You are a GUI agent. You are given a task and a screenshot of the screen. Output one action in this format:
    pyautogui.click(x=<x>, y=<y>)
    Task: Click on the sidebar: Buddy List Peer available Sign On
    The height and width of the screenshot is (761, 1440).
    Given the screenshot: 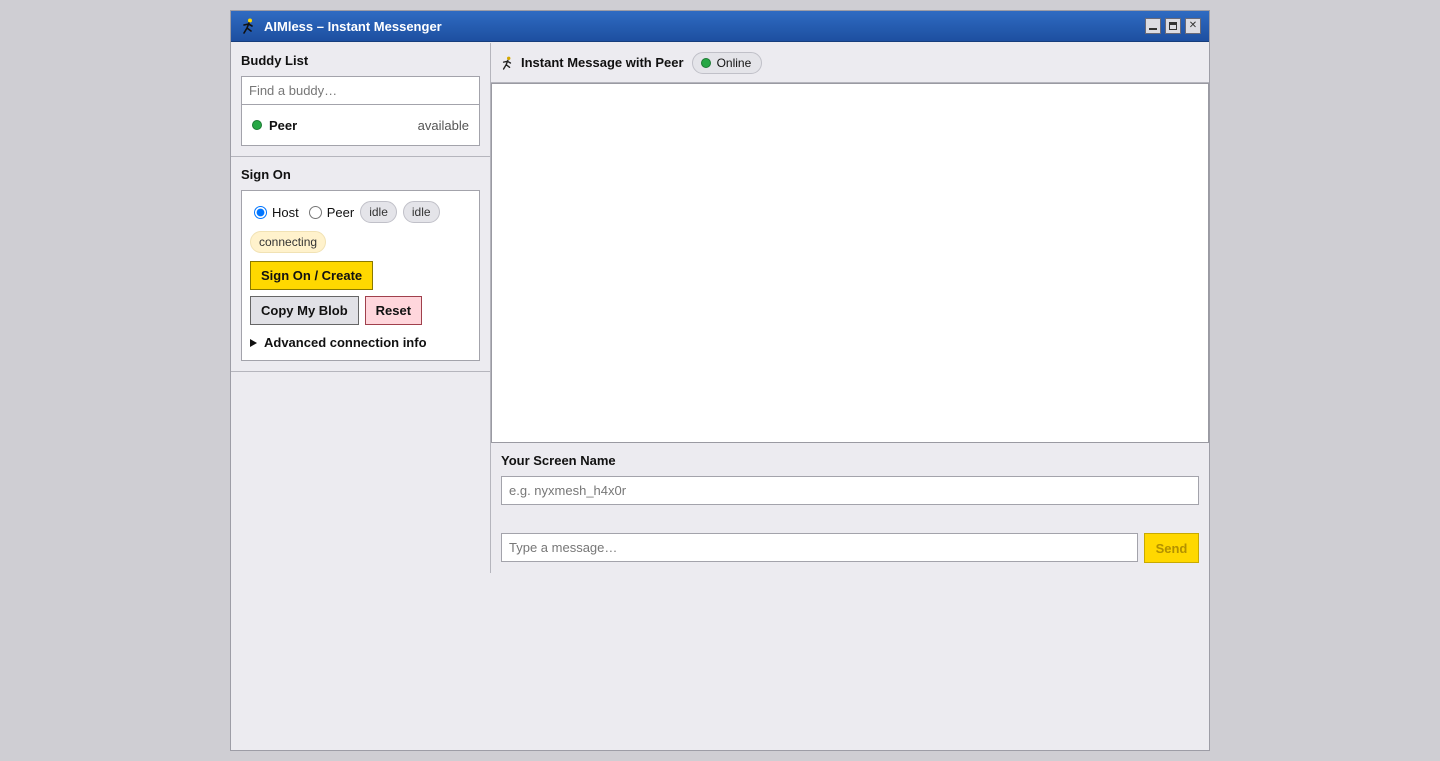 What is the action you would take?
    pyautogui.click(x=361, y=308)
    